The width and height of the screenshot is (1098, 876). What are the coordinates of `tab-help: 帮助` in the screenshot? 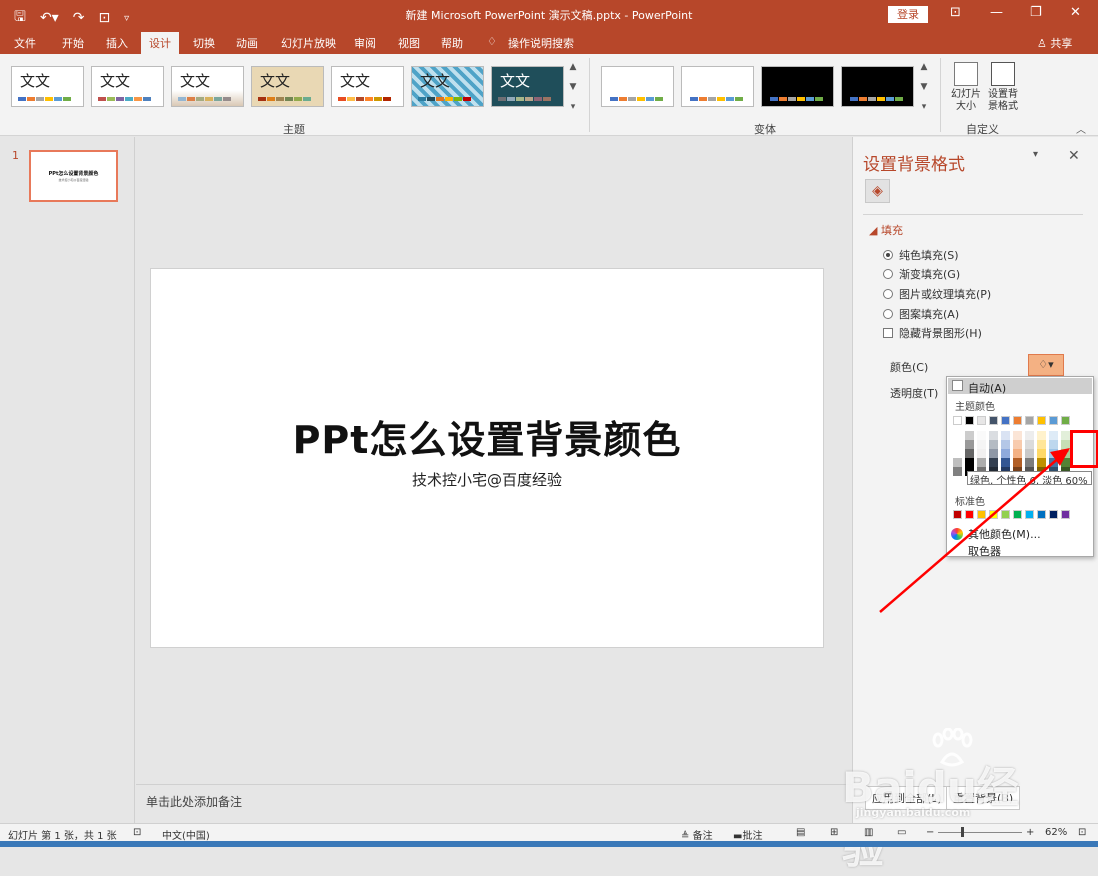 It's located at (452, 43).